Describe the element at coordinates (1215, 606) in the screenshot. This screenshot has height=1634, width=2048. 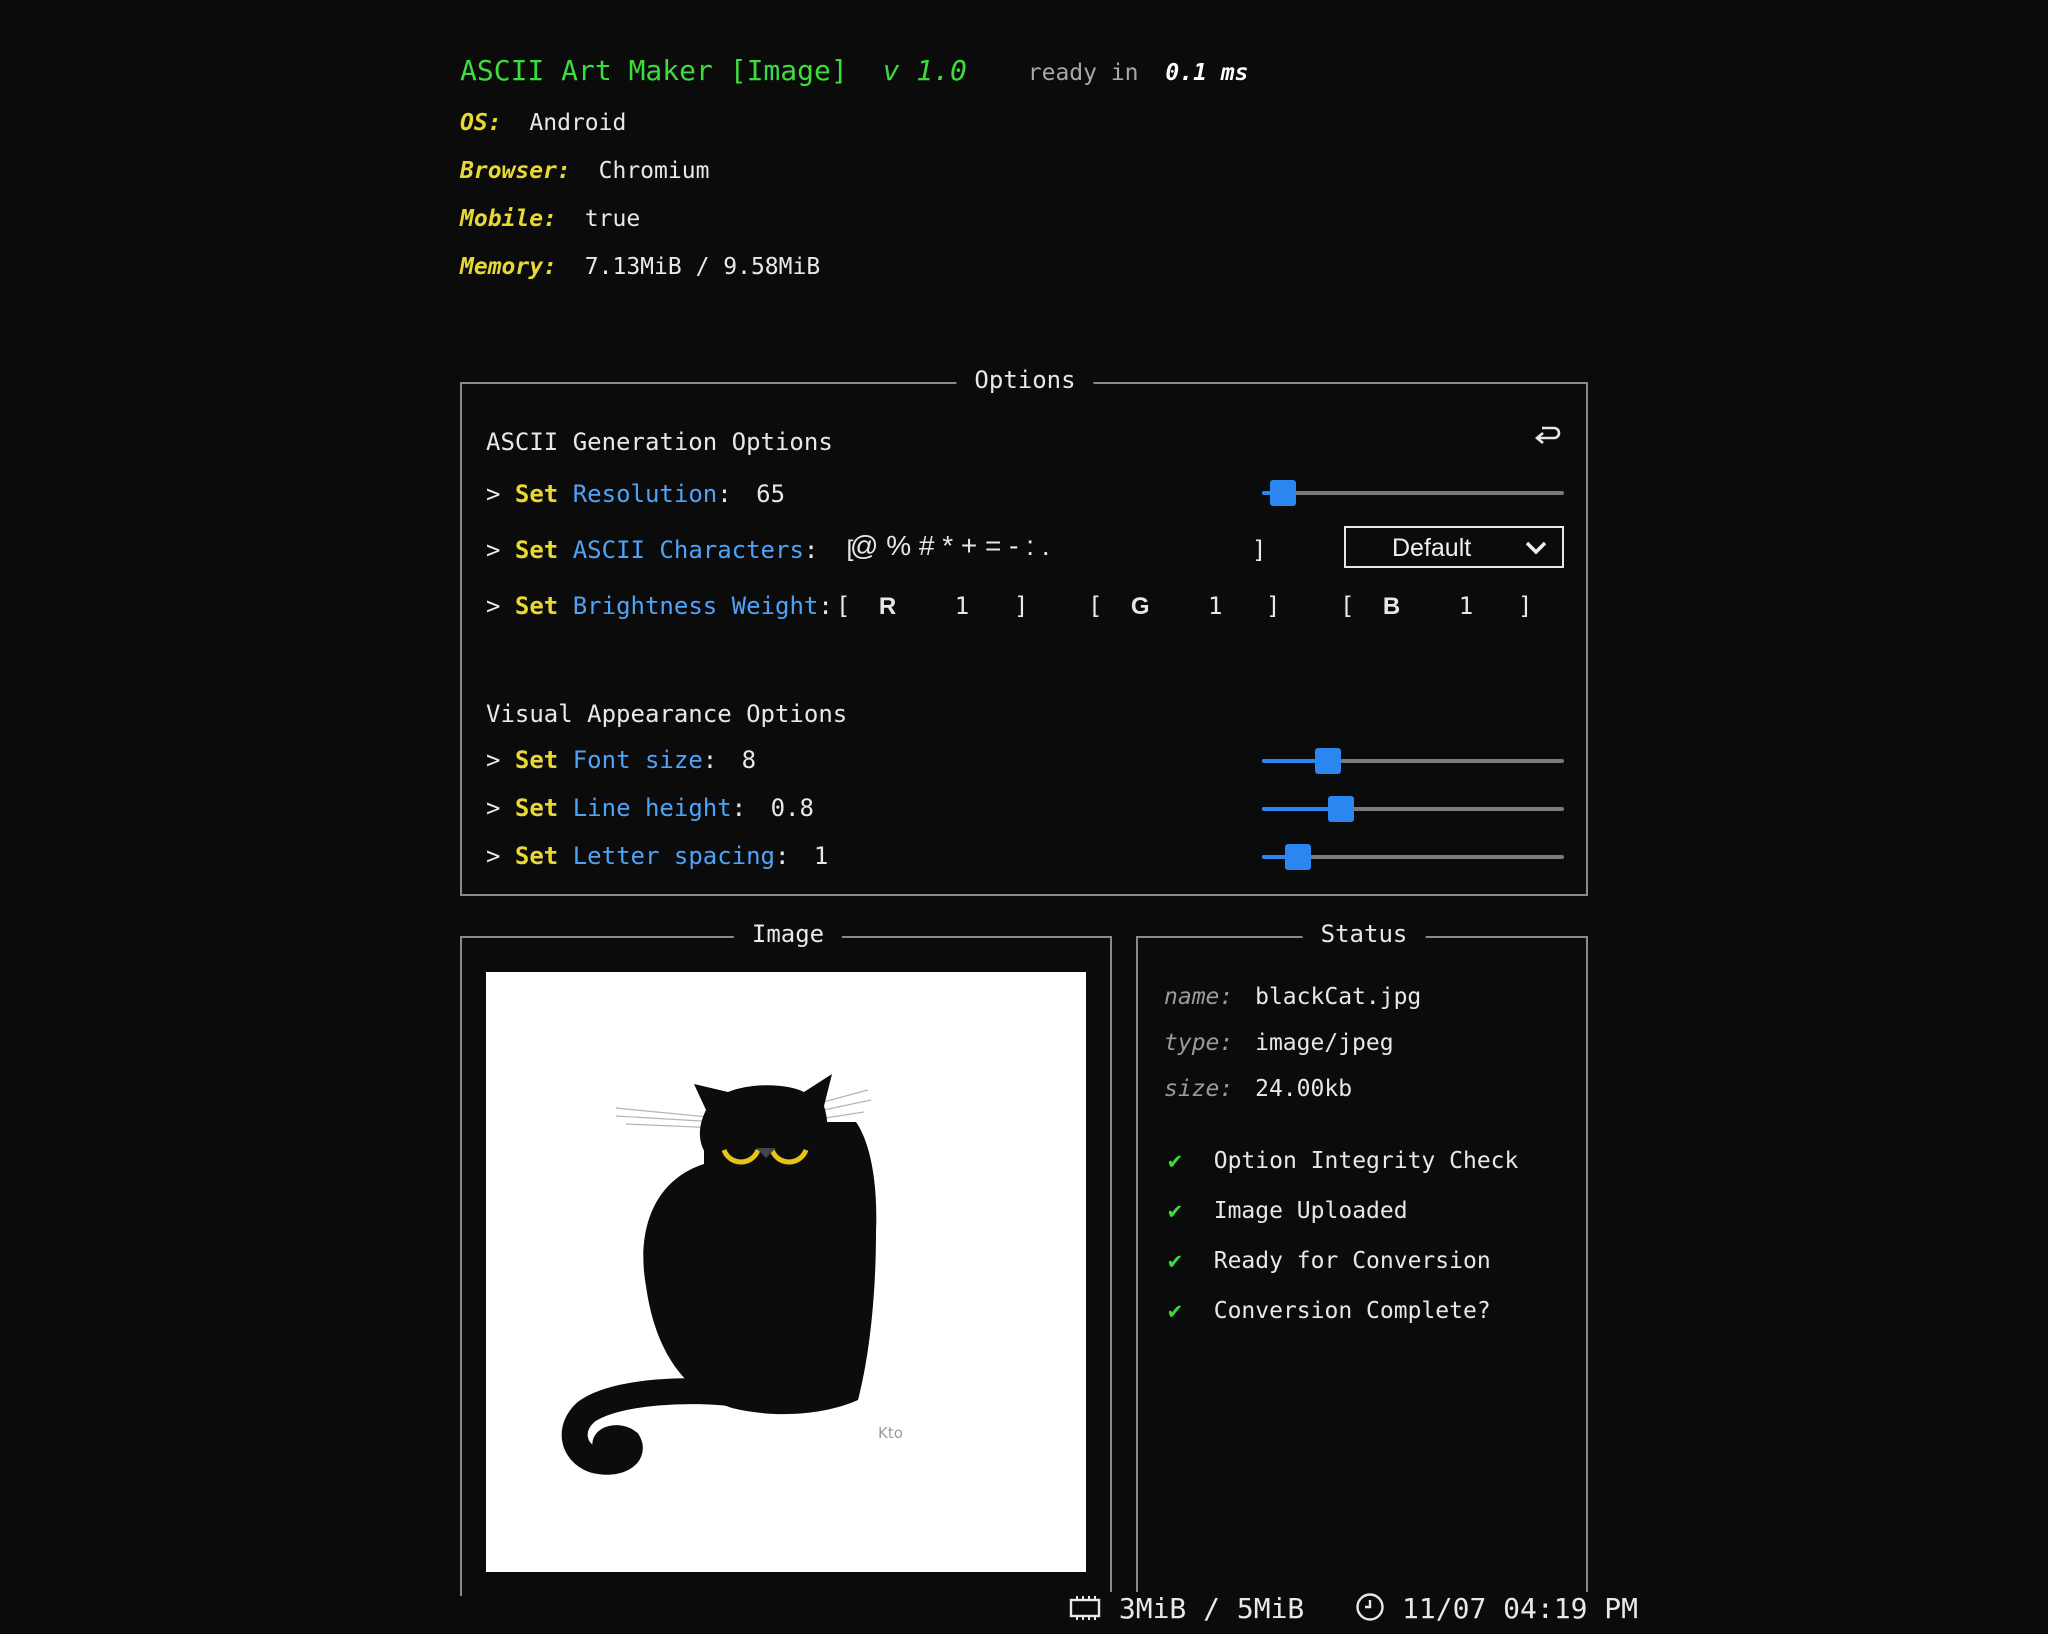
I see `channel-g-value: 1` at that location.